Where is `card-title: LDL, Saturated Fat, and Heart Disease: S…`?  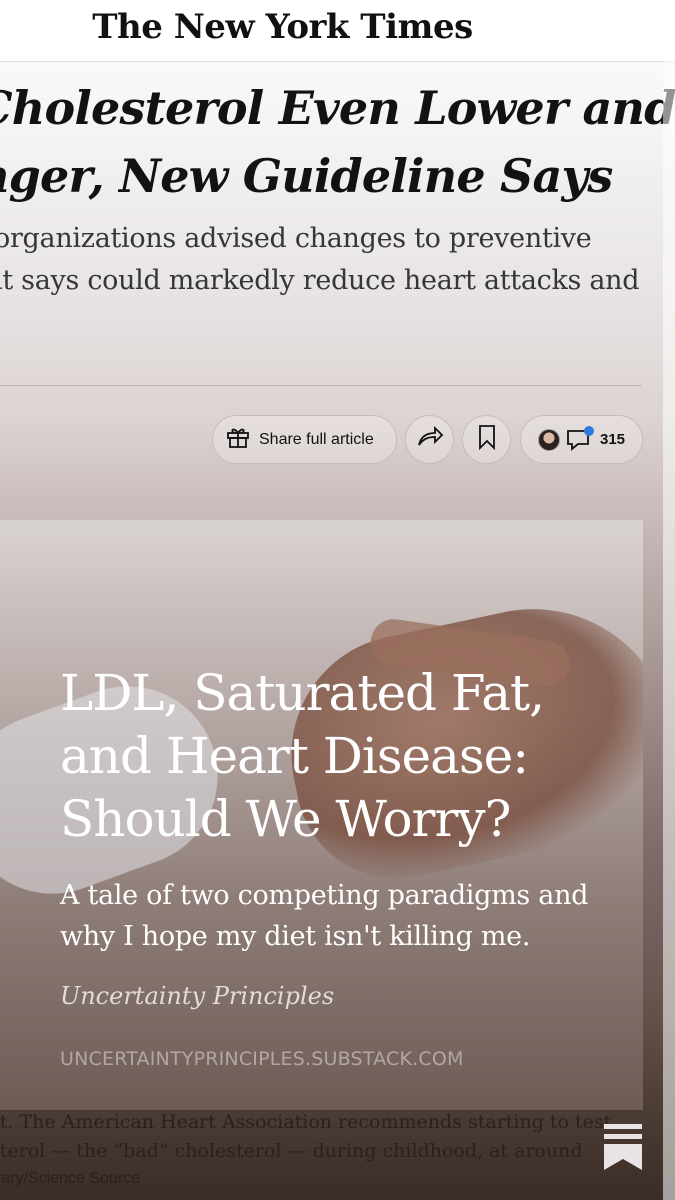 card-title: LDL, Saturated Fat, and Heart Disease: S… is located at coordinates (340, 756).